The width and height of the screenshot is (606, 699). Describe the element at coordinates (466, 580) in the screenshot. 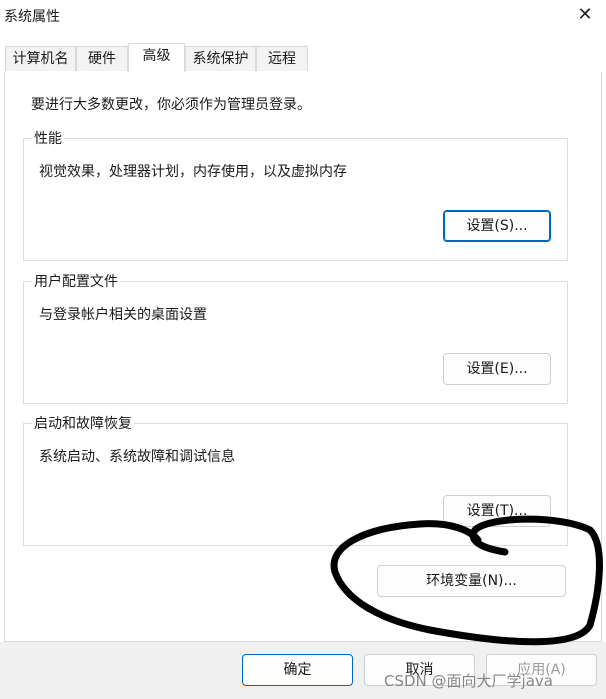

I see `annotation-scribble` at that location.